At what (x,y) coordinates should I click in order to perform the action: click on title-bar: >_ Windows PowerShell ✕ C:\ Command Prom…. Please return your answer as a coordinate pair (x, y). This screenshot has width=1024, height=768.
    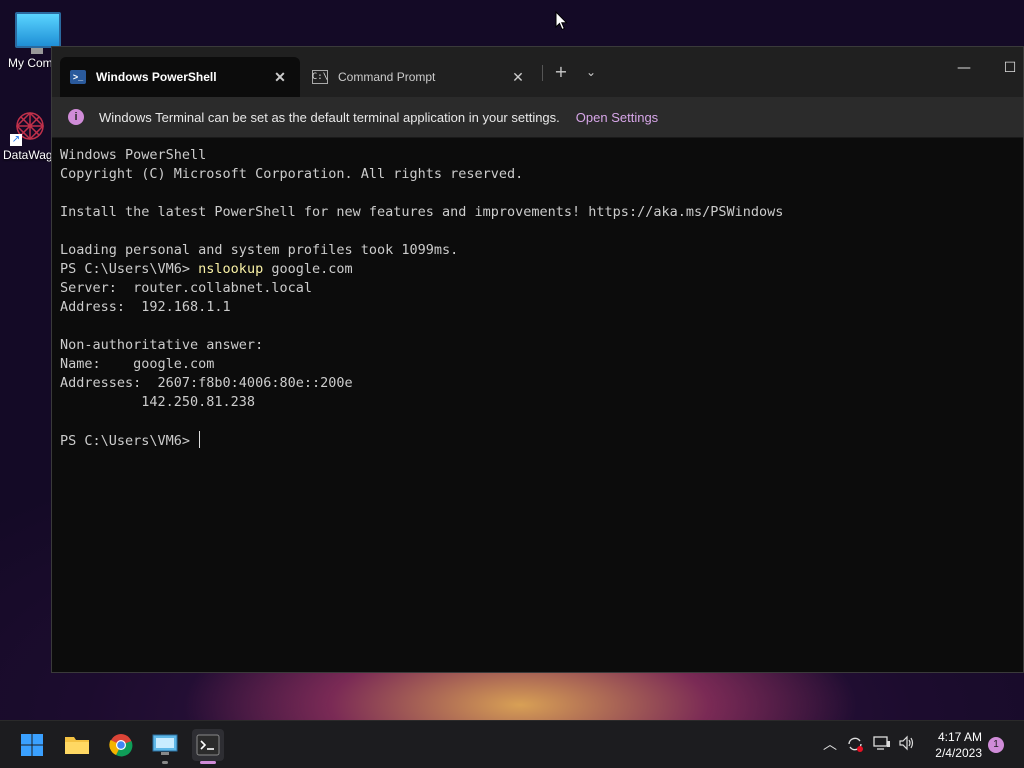
    Looking at the image, I should click on (537, 72).